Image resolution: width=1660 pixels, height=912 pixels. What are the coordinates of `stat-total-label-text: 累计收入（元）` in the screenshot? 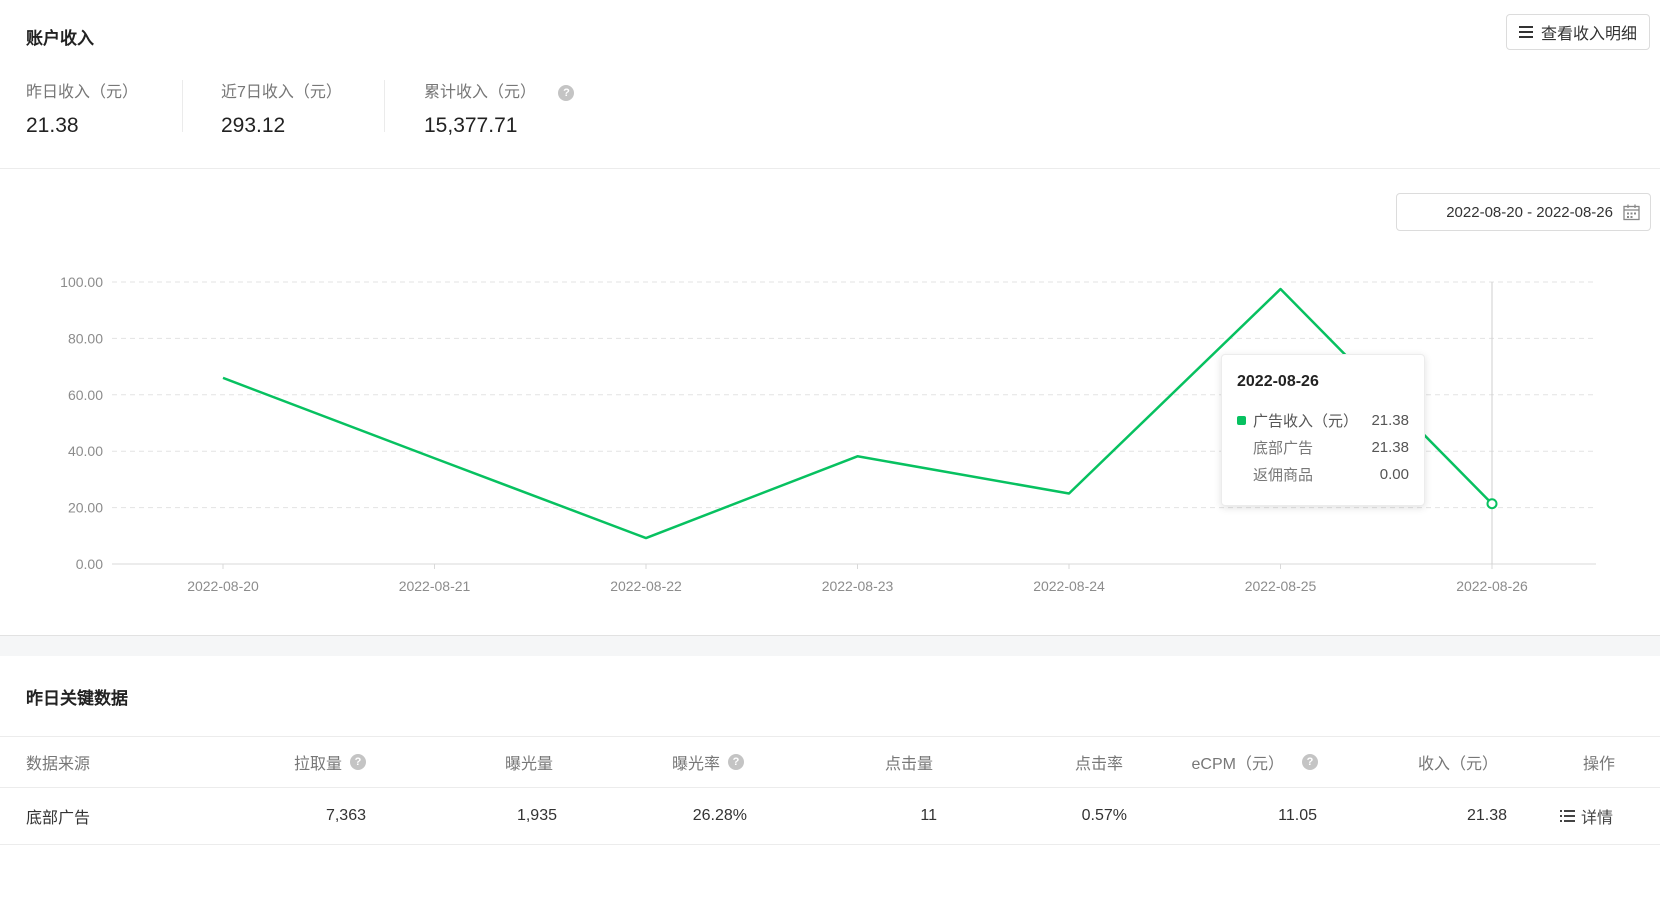 It's located at (480, 92).